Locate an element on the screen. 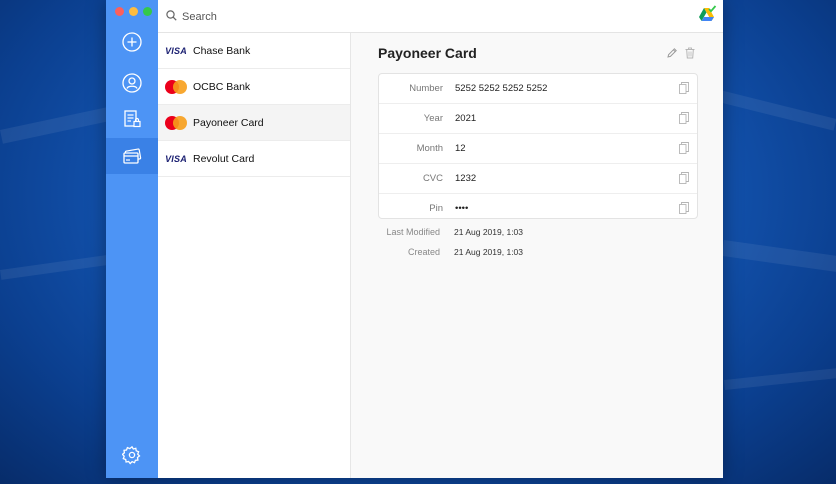 This screenshot has width=836, height=484. sidebar-item-secure-notes is located at coordinates (132, 119).